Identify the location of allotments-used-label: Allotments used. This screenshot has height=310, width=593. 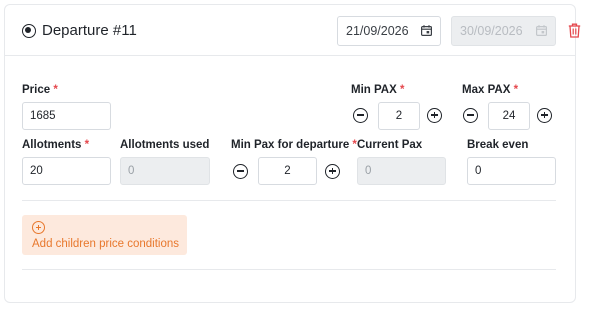
(165, 145).